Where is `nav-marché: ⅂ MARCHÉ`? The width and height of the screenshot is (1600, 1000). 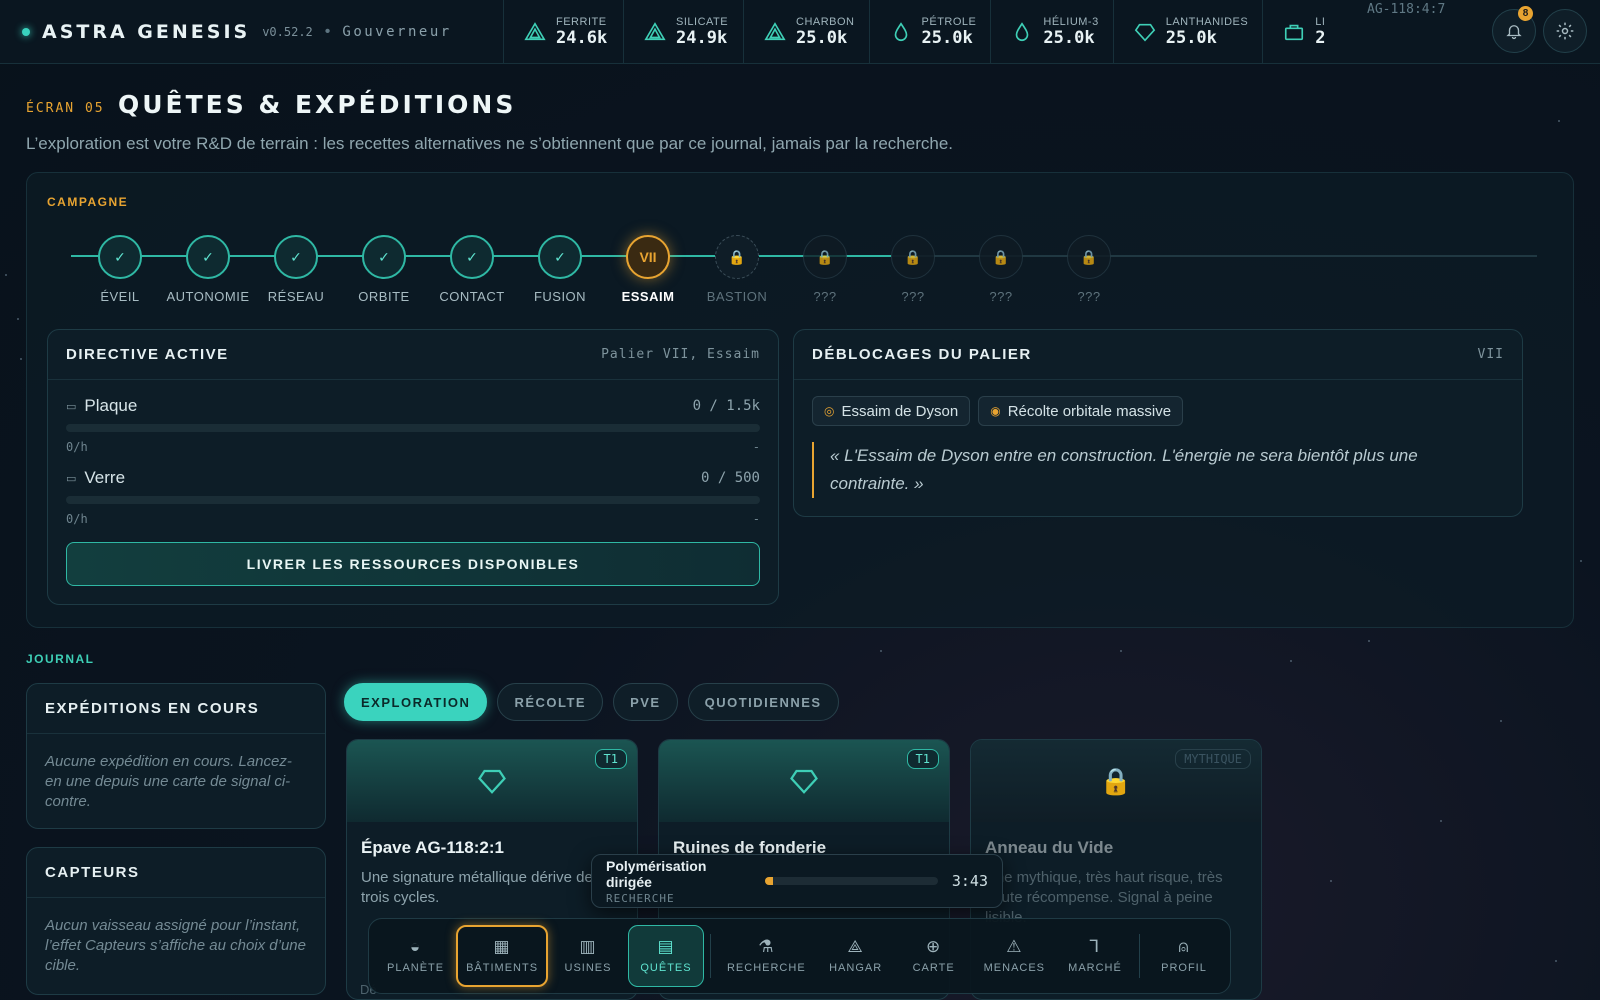
nav-marché: ⅂ MARCHÉ is located at coordinates (1095, 956).